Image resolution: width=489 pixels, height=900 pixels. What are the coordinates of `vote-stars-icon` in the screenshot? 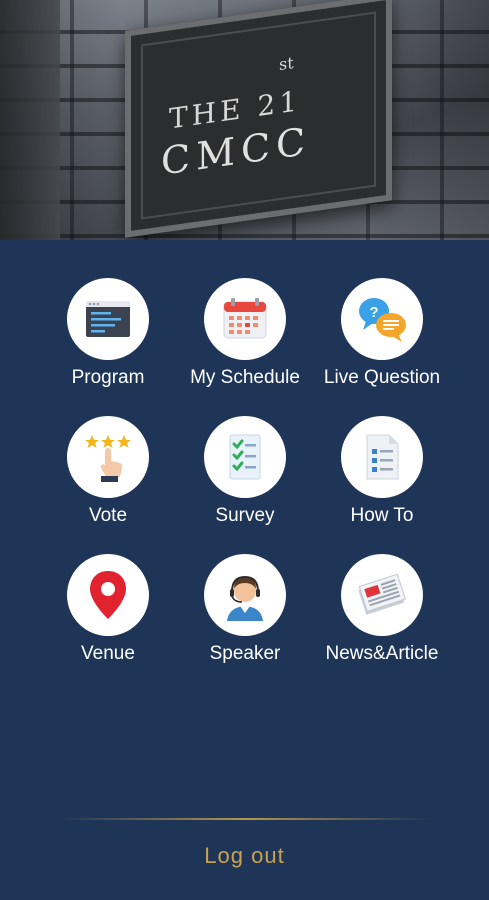 It's located at (108, 458).